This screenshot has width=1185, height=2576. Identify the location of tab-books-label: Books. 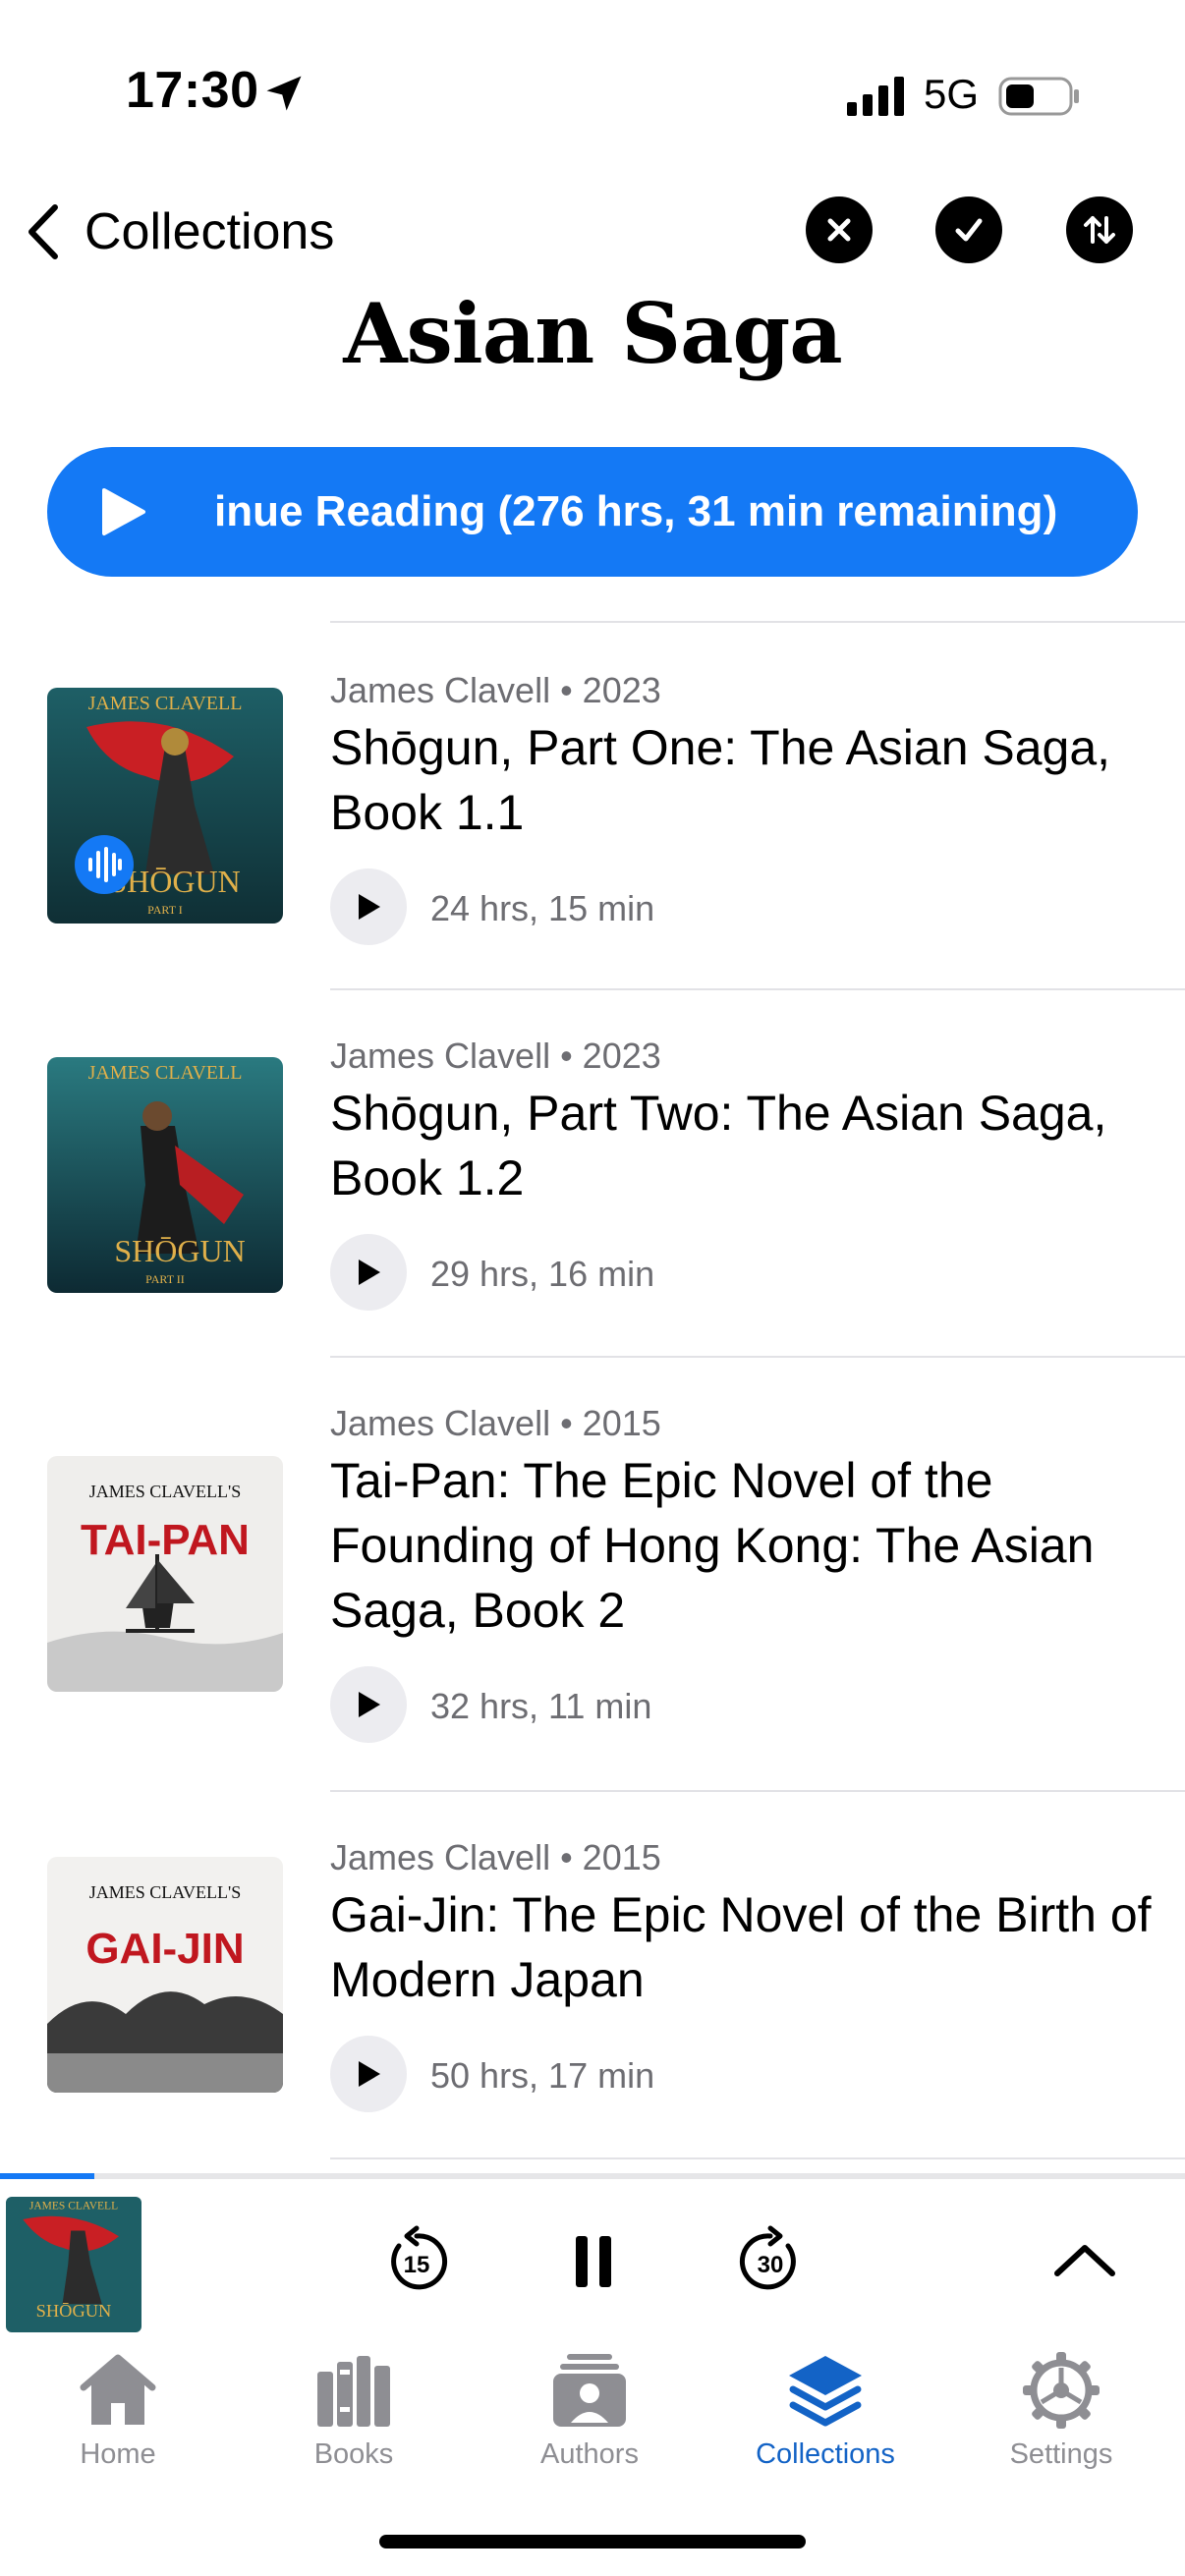
(353, 2454).